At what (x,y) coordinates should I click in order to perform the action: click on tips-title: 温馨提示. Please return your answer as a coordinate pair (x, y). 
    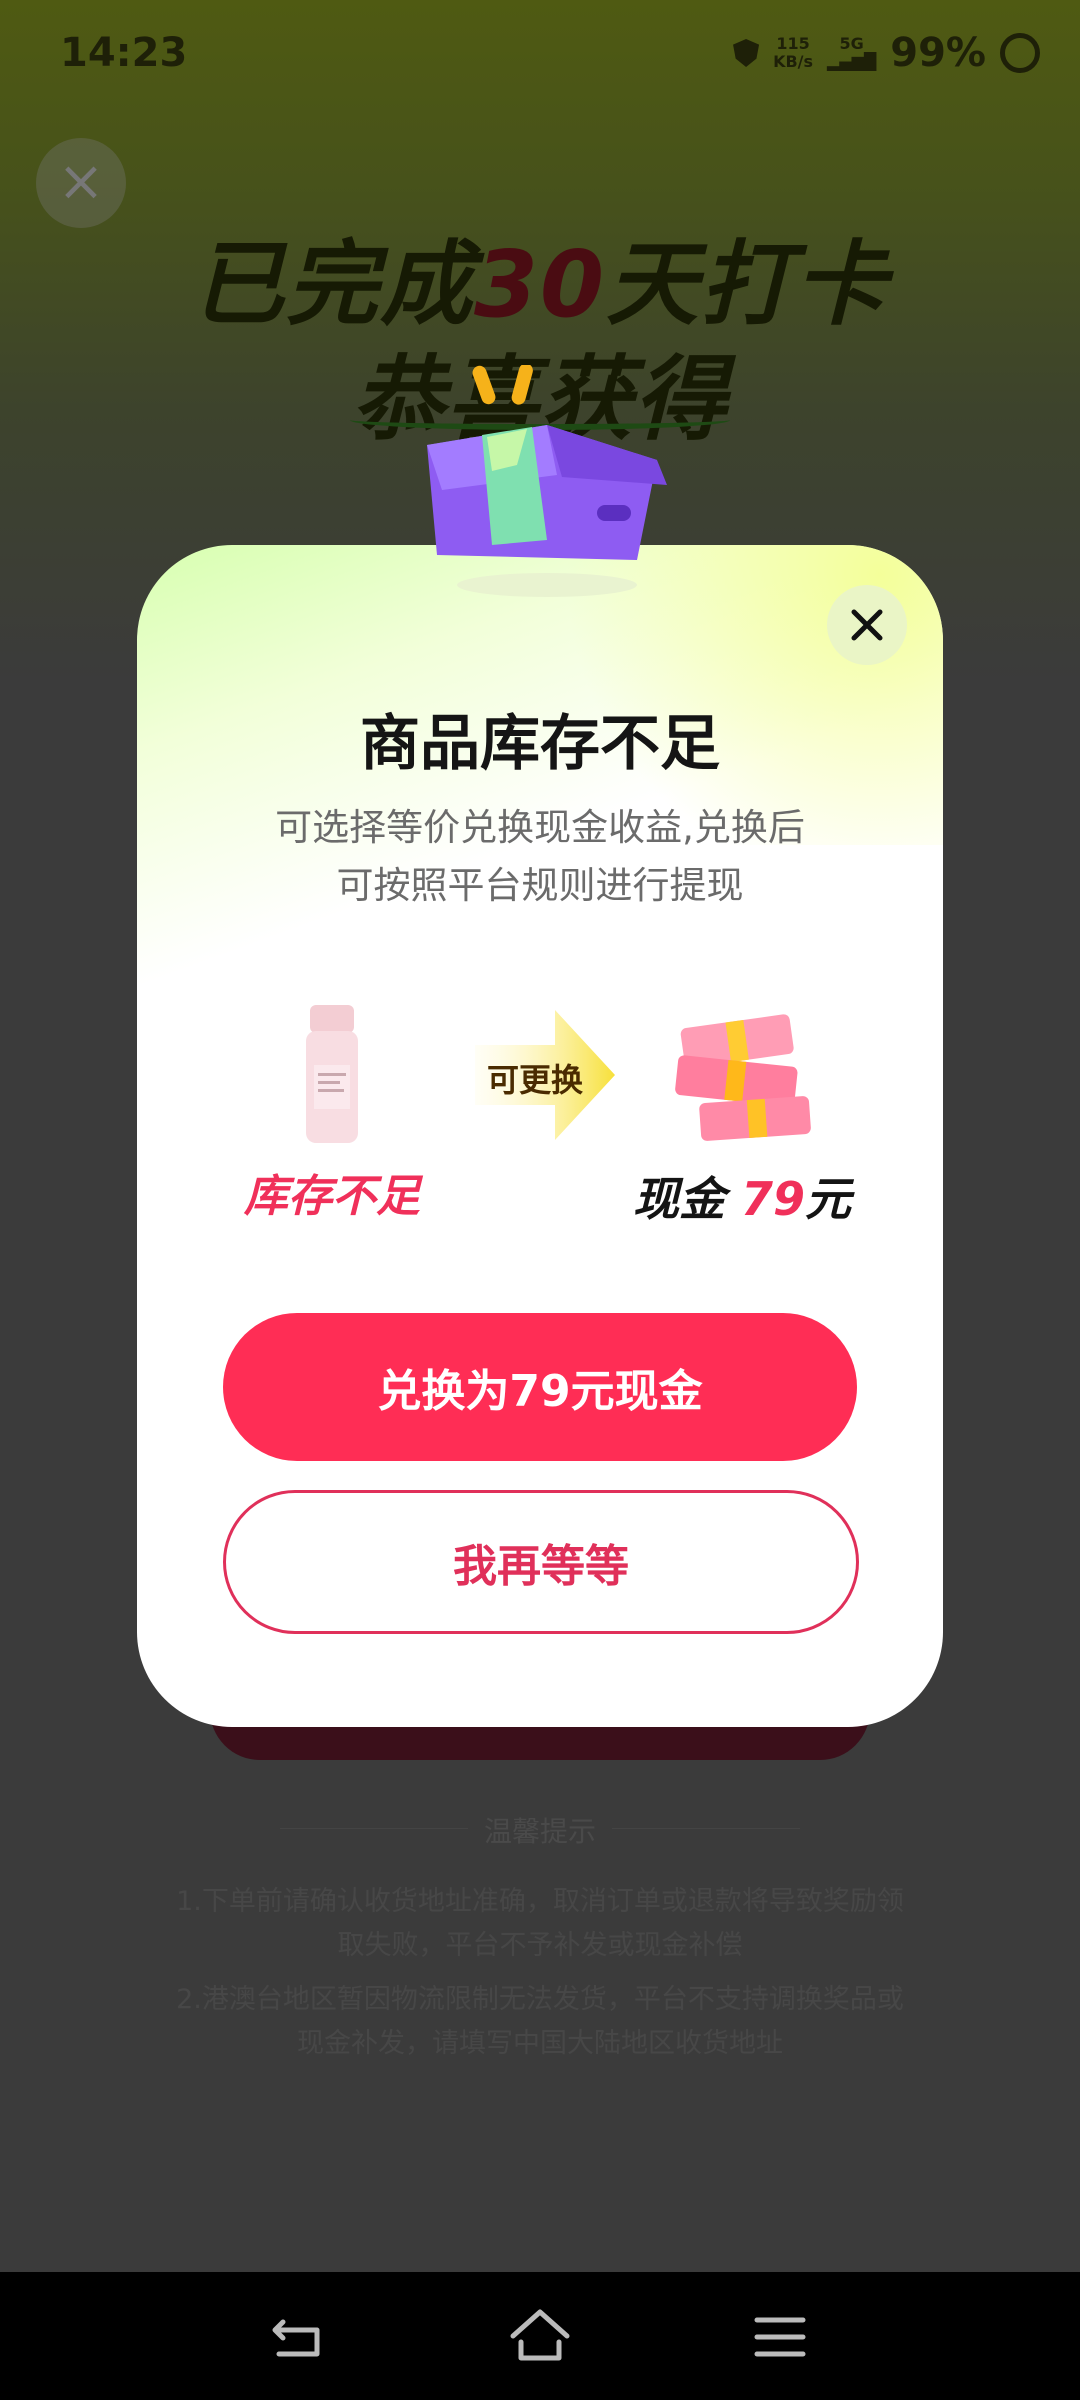
    Looking at the image, I should click on (540, 1830).